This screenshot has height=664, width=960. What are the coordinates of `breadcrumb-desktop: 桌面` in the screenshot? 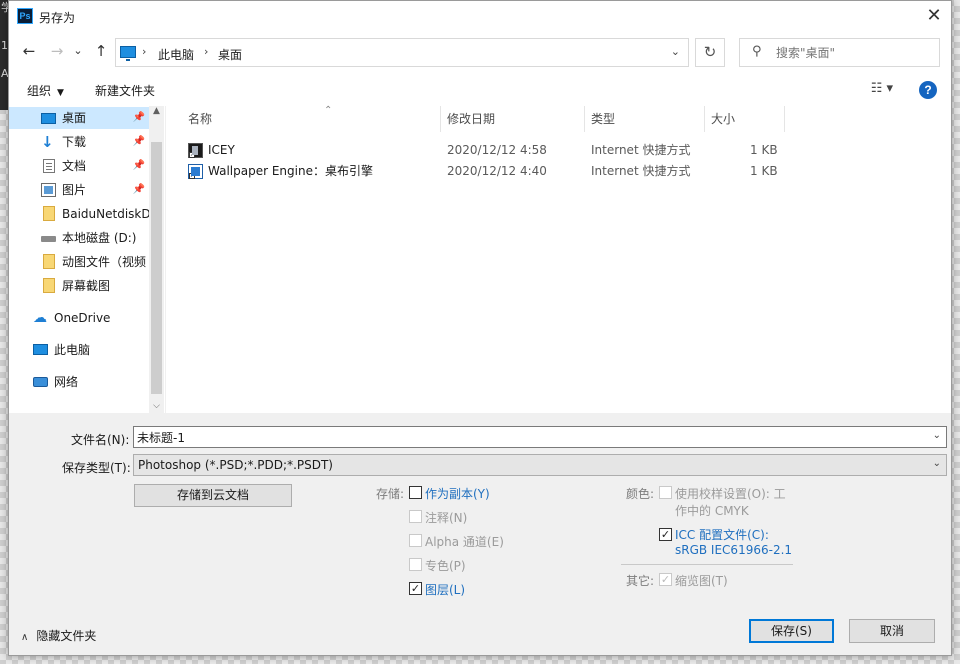 It's located at (230, 54).